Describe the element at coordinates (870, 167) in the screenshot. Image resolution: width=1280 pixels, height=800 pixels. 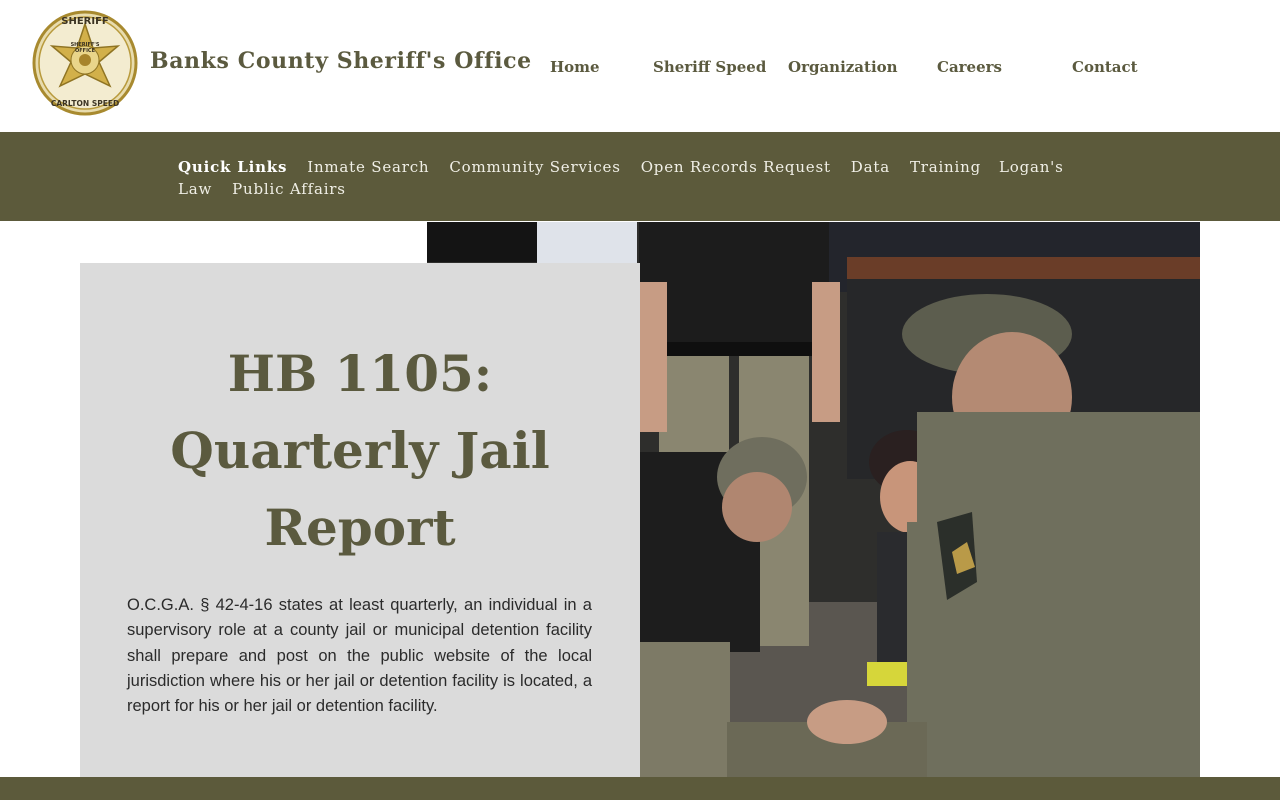
I see `quick-link-data: Data` at that location.